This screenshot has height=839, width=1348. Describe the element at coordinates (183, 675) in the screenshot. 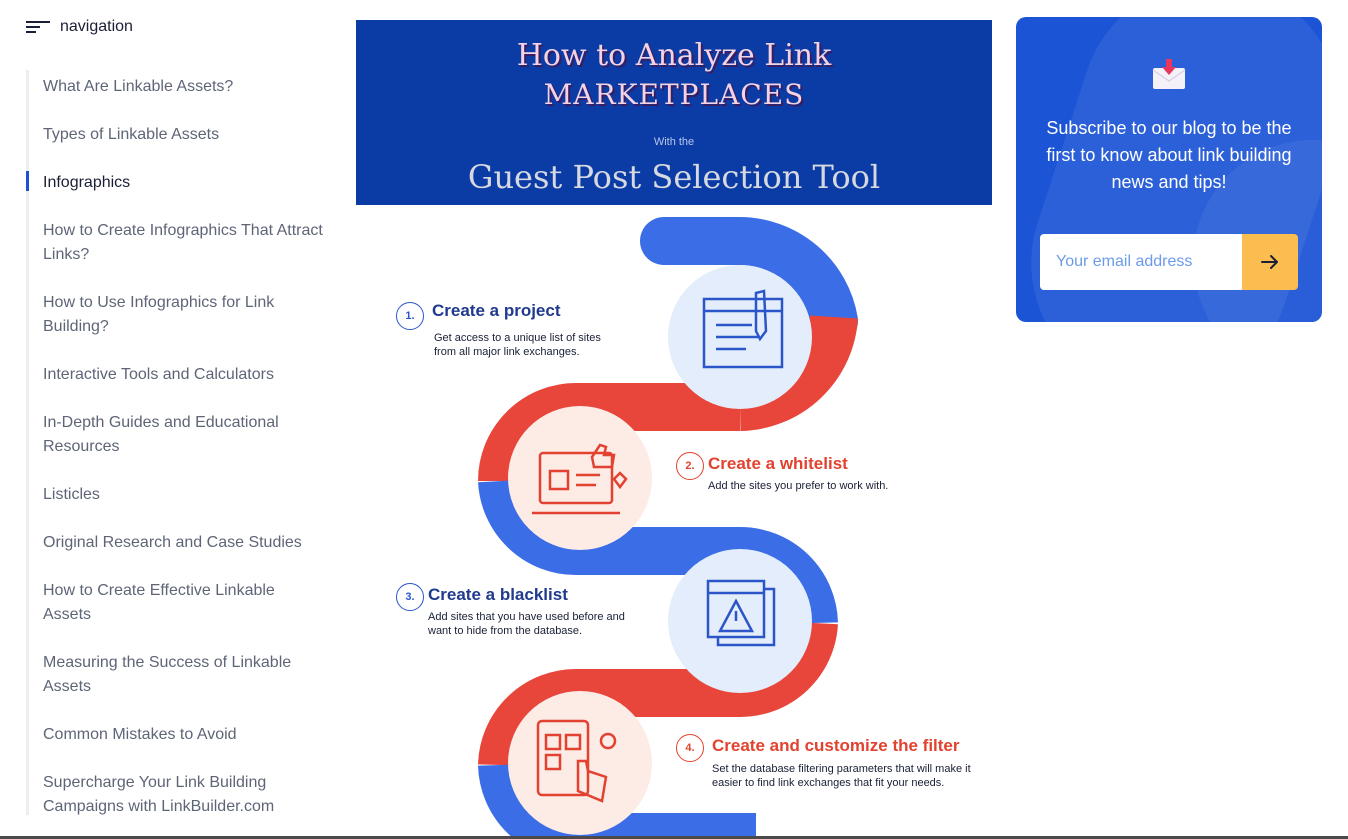

I see `toc-item-measuring-success: Measuring the Success of Linkable Assets` at that location.